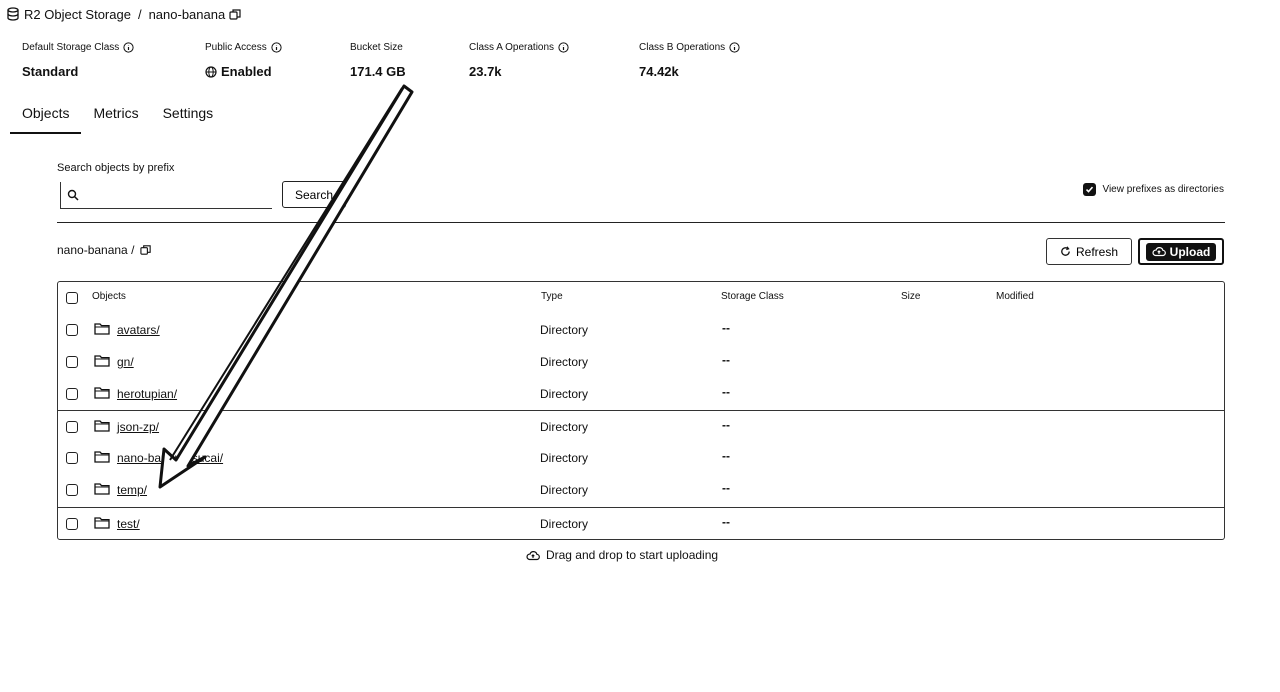 The image size is (1280, 692). I want to click on object-name-link: json-zp/, so click(138, 427).